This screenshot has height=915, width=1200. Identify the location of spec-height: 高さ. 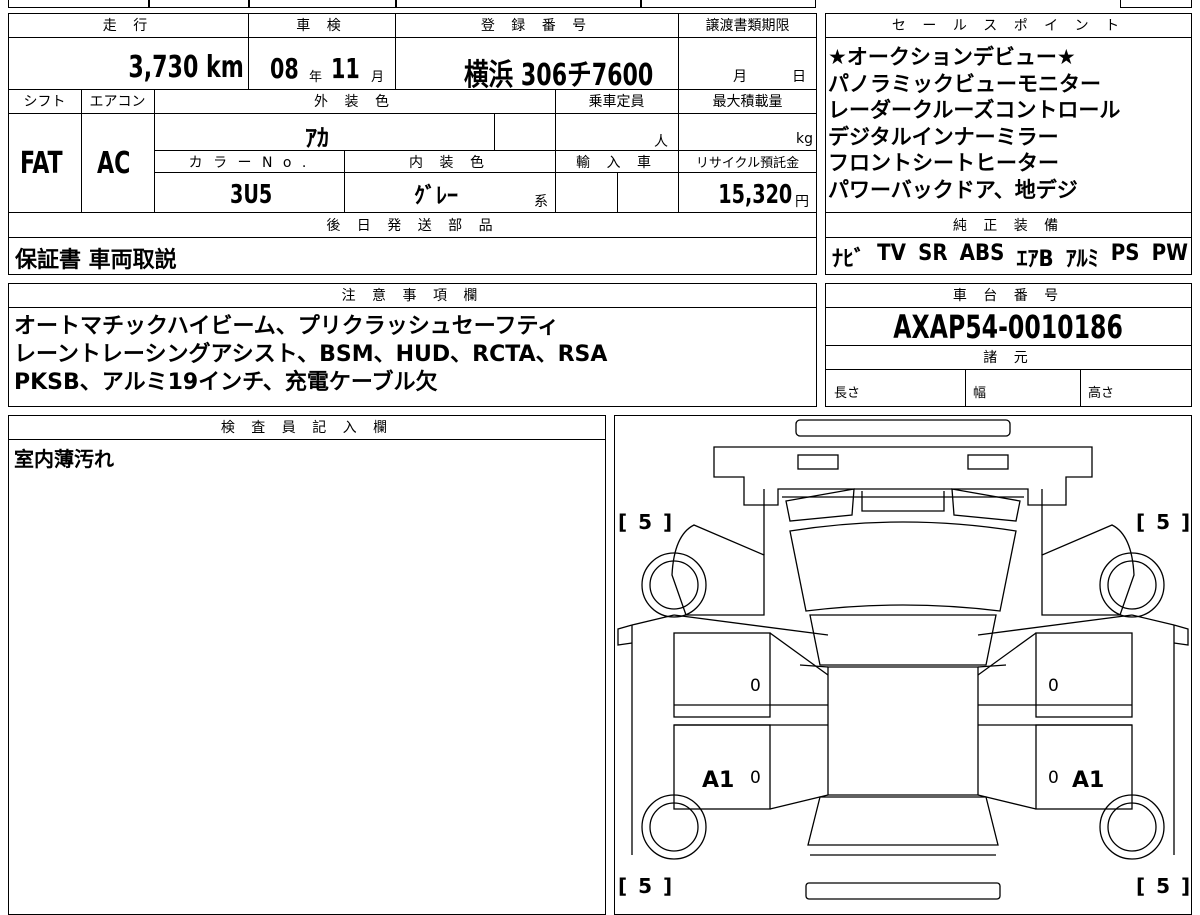
(1101, 393).